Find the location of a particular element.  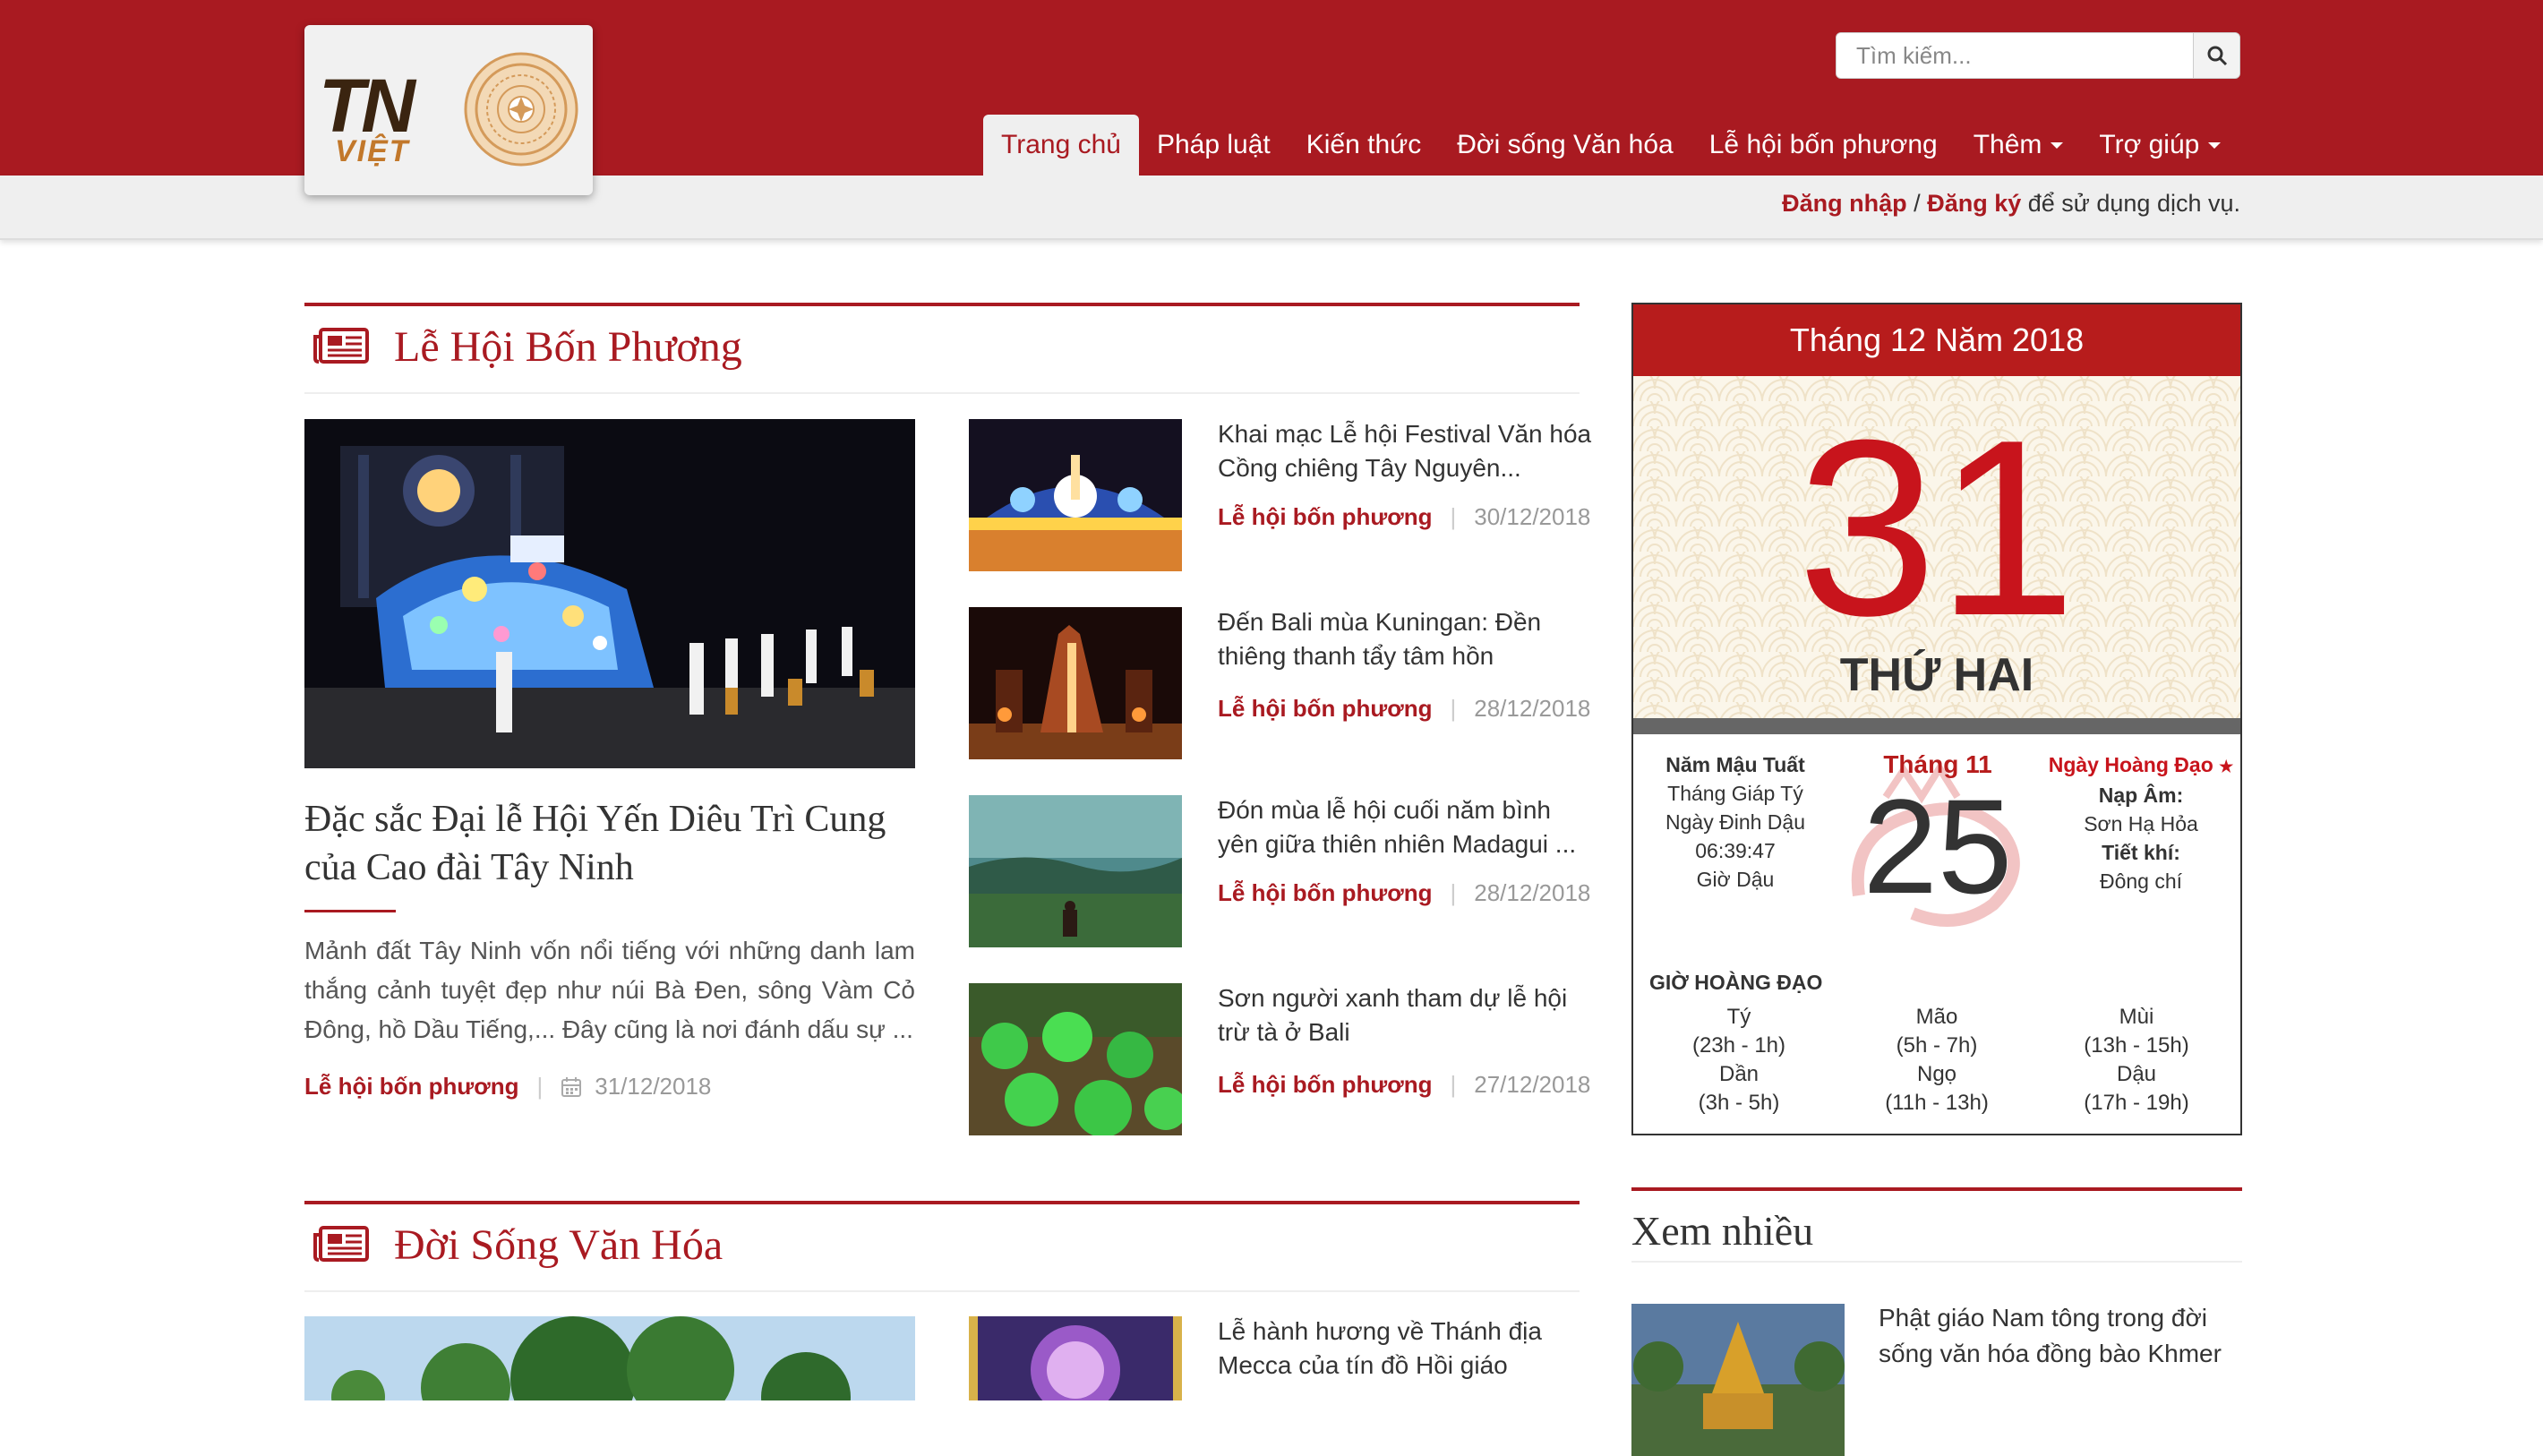

most-viewed-title: Xem nhiều is located at coordinates (1722, 1231).